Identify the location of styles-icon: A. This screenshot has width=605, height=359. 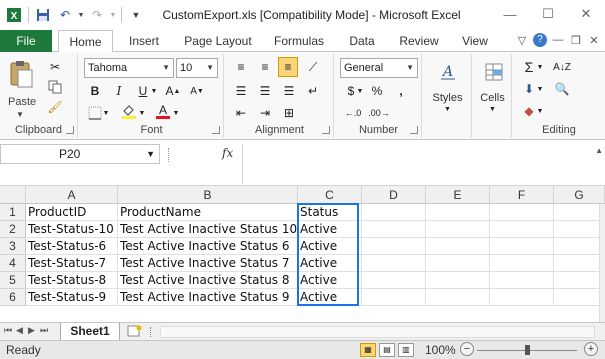
(448, 72).